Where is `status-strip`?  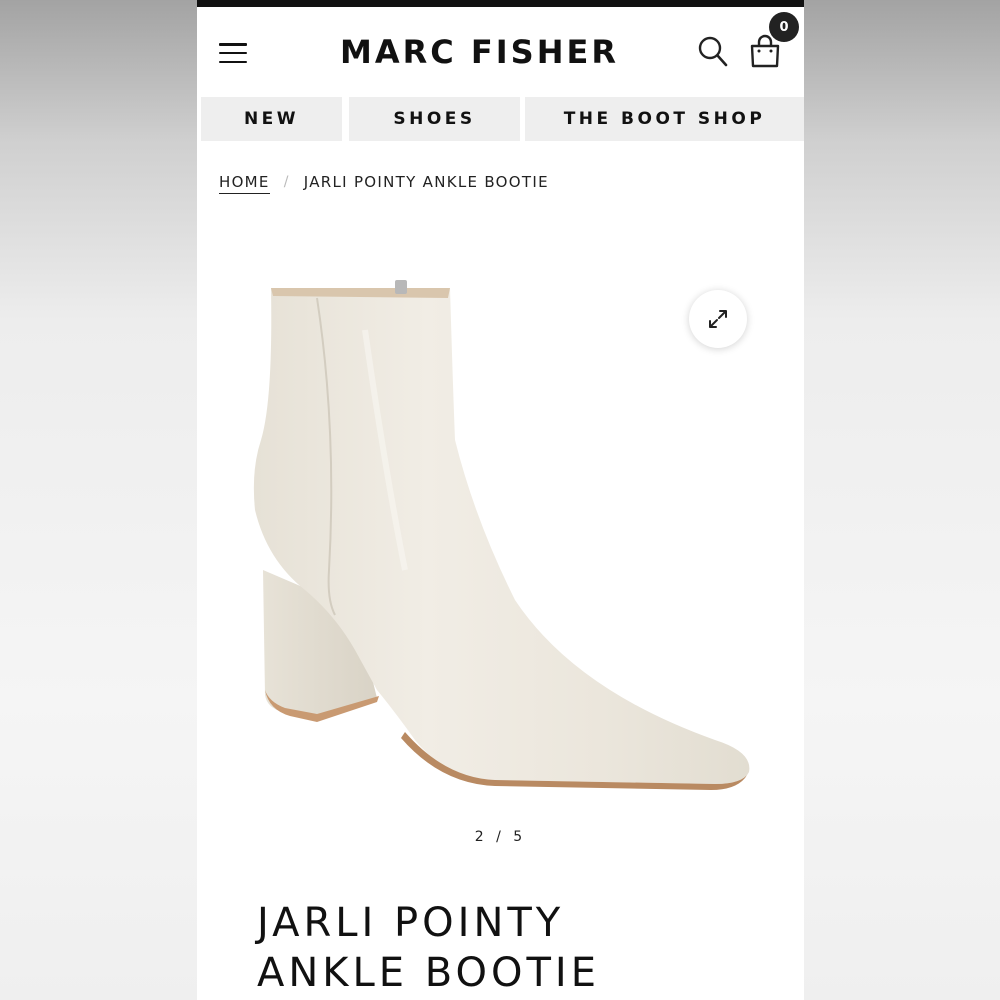
status-strip is located at coordinates (500, 3).